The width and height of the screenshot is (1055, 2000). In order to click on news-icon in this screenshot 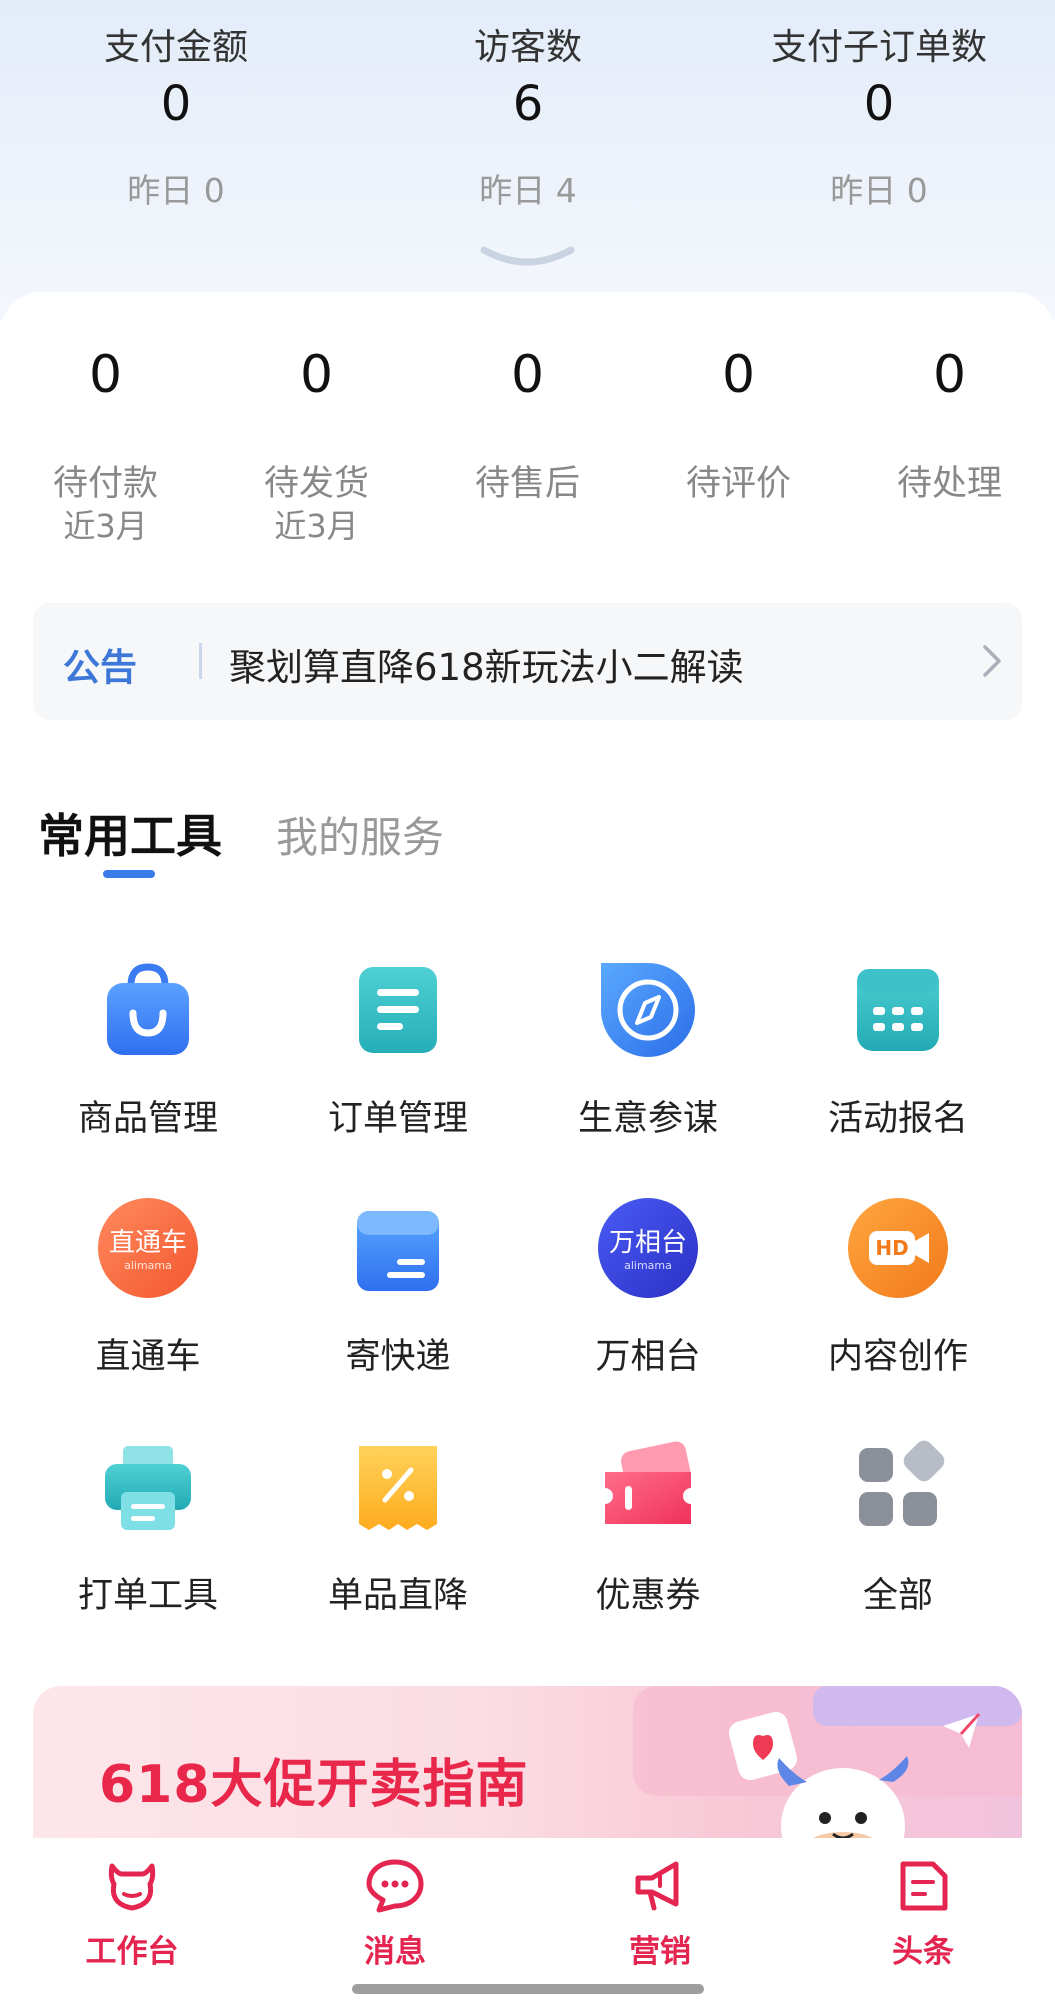, I will do `click(924, 1886)`.